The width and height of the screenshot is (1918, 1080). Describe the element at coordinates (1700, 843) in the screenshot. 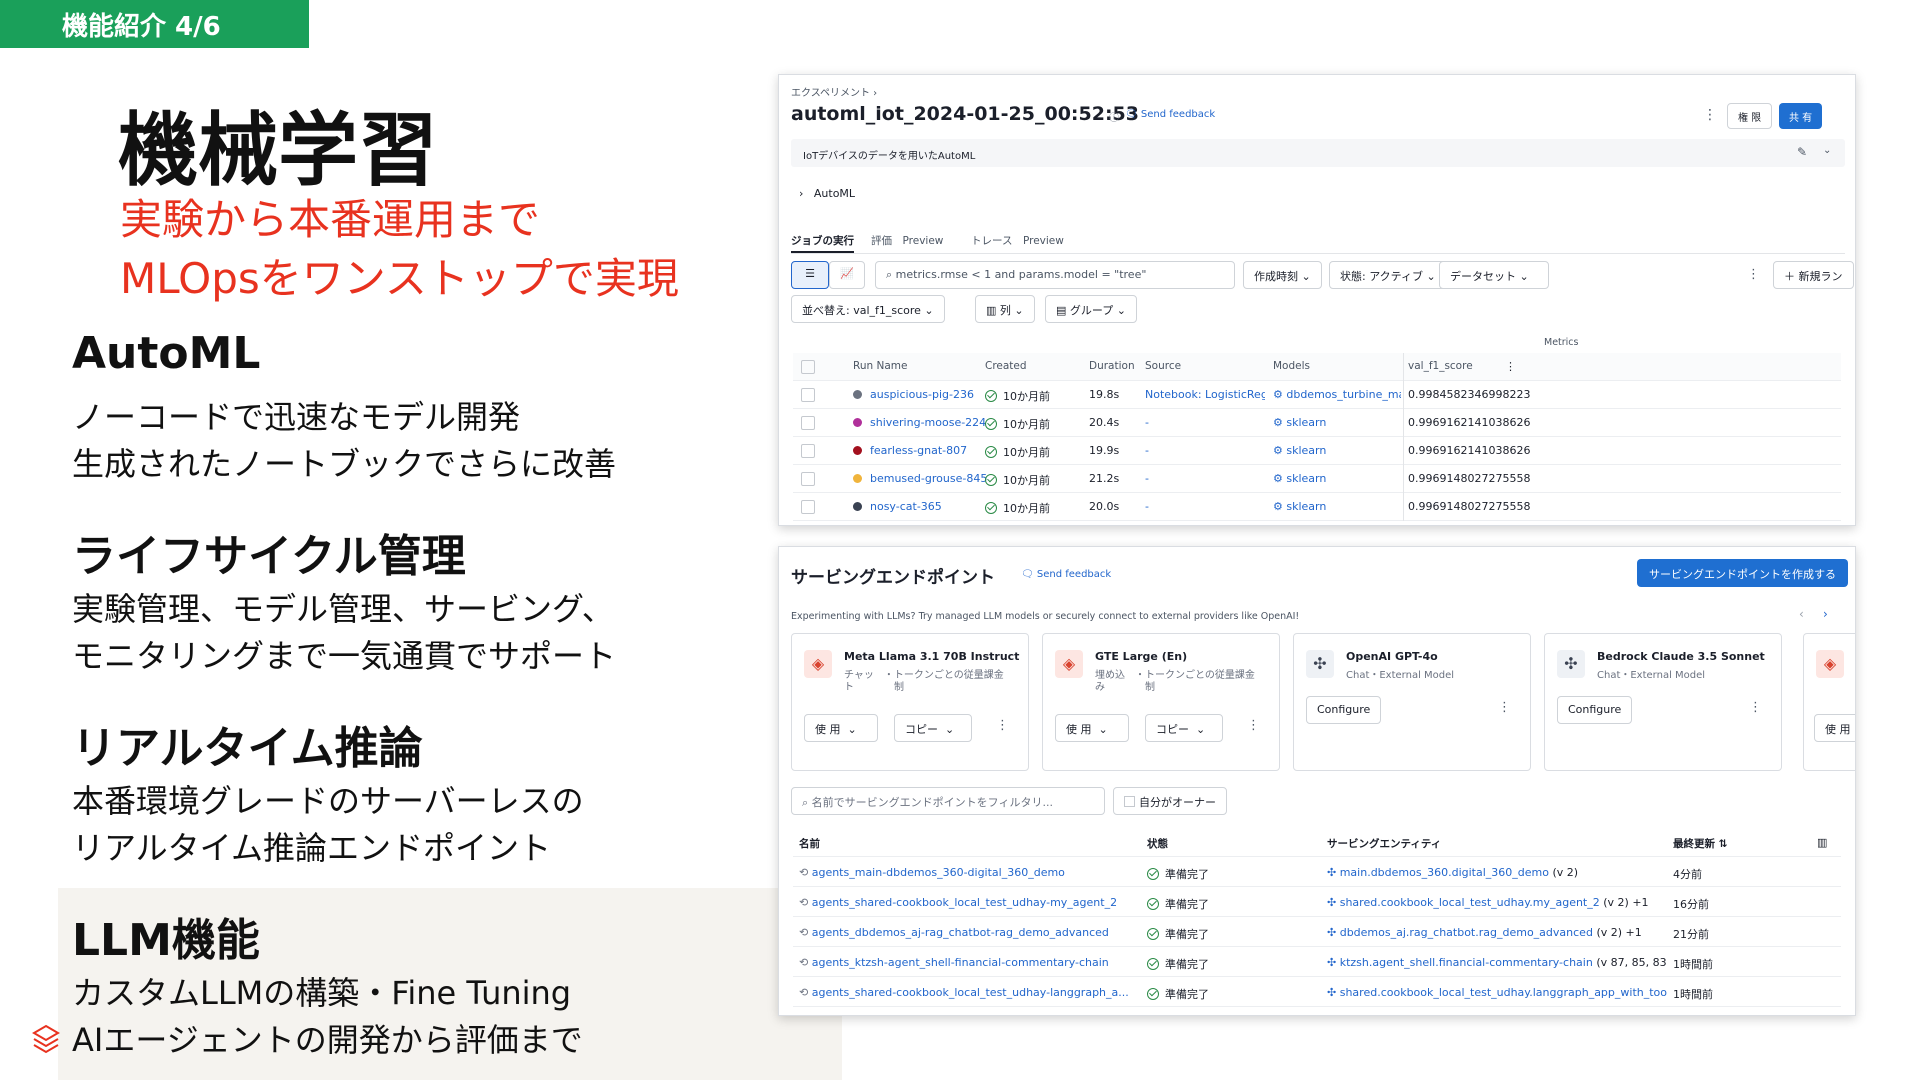

I see `col-header-updated: 最終更新 ⇅` at that location.